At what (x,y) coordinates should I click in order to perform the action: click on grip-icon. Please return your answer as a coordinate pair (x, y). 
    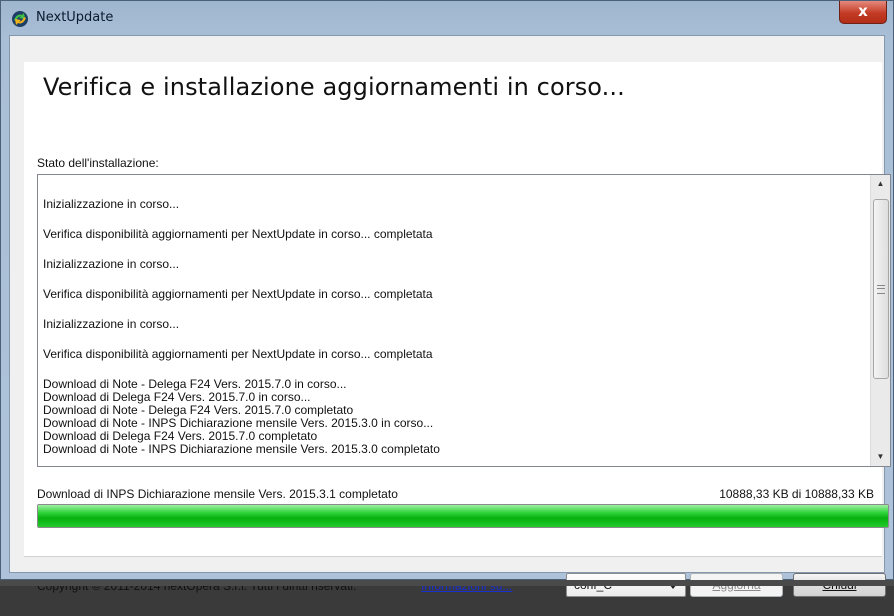
    Looking at the image, I should click on (881, 289).